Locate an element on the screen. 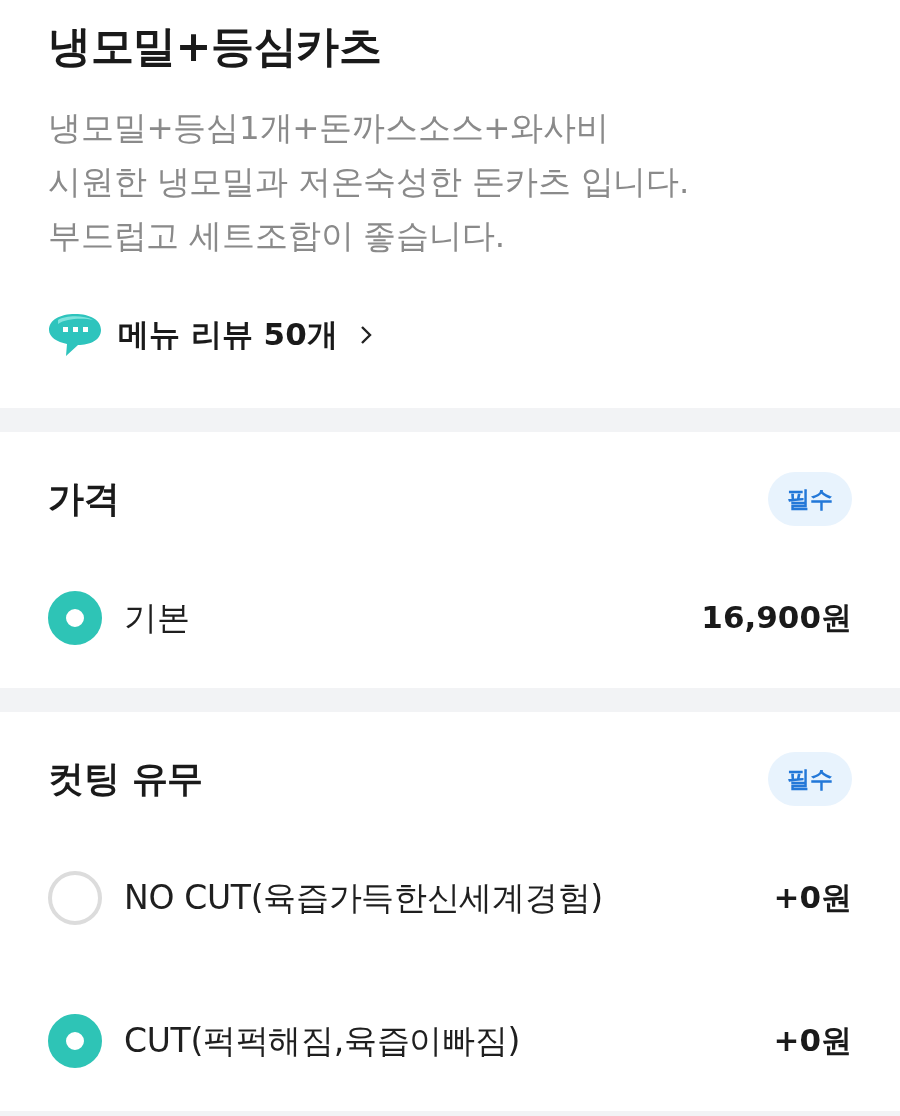  option-label: NO CUT(육즙가득한신세계경험) is located at coordinates (364, 897).